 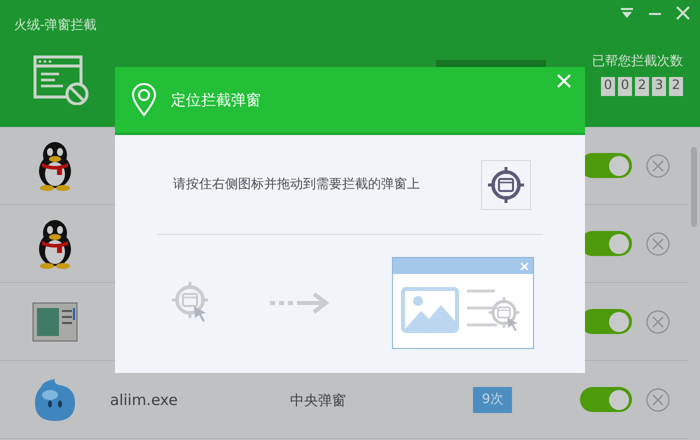 I want to click on crosshair-icon, so click(x=506, y=184).